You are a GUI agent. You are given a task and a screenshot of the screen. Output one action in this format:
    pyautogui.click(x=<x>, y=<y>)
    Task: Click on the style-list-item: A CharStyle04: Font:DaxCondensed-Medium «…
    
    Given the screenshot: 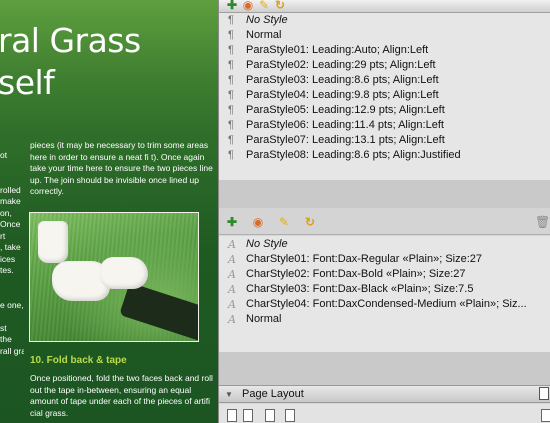 What is the action you would take?
    pyautogui.click(x=384, y=304)
    